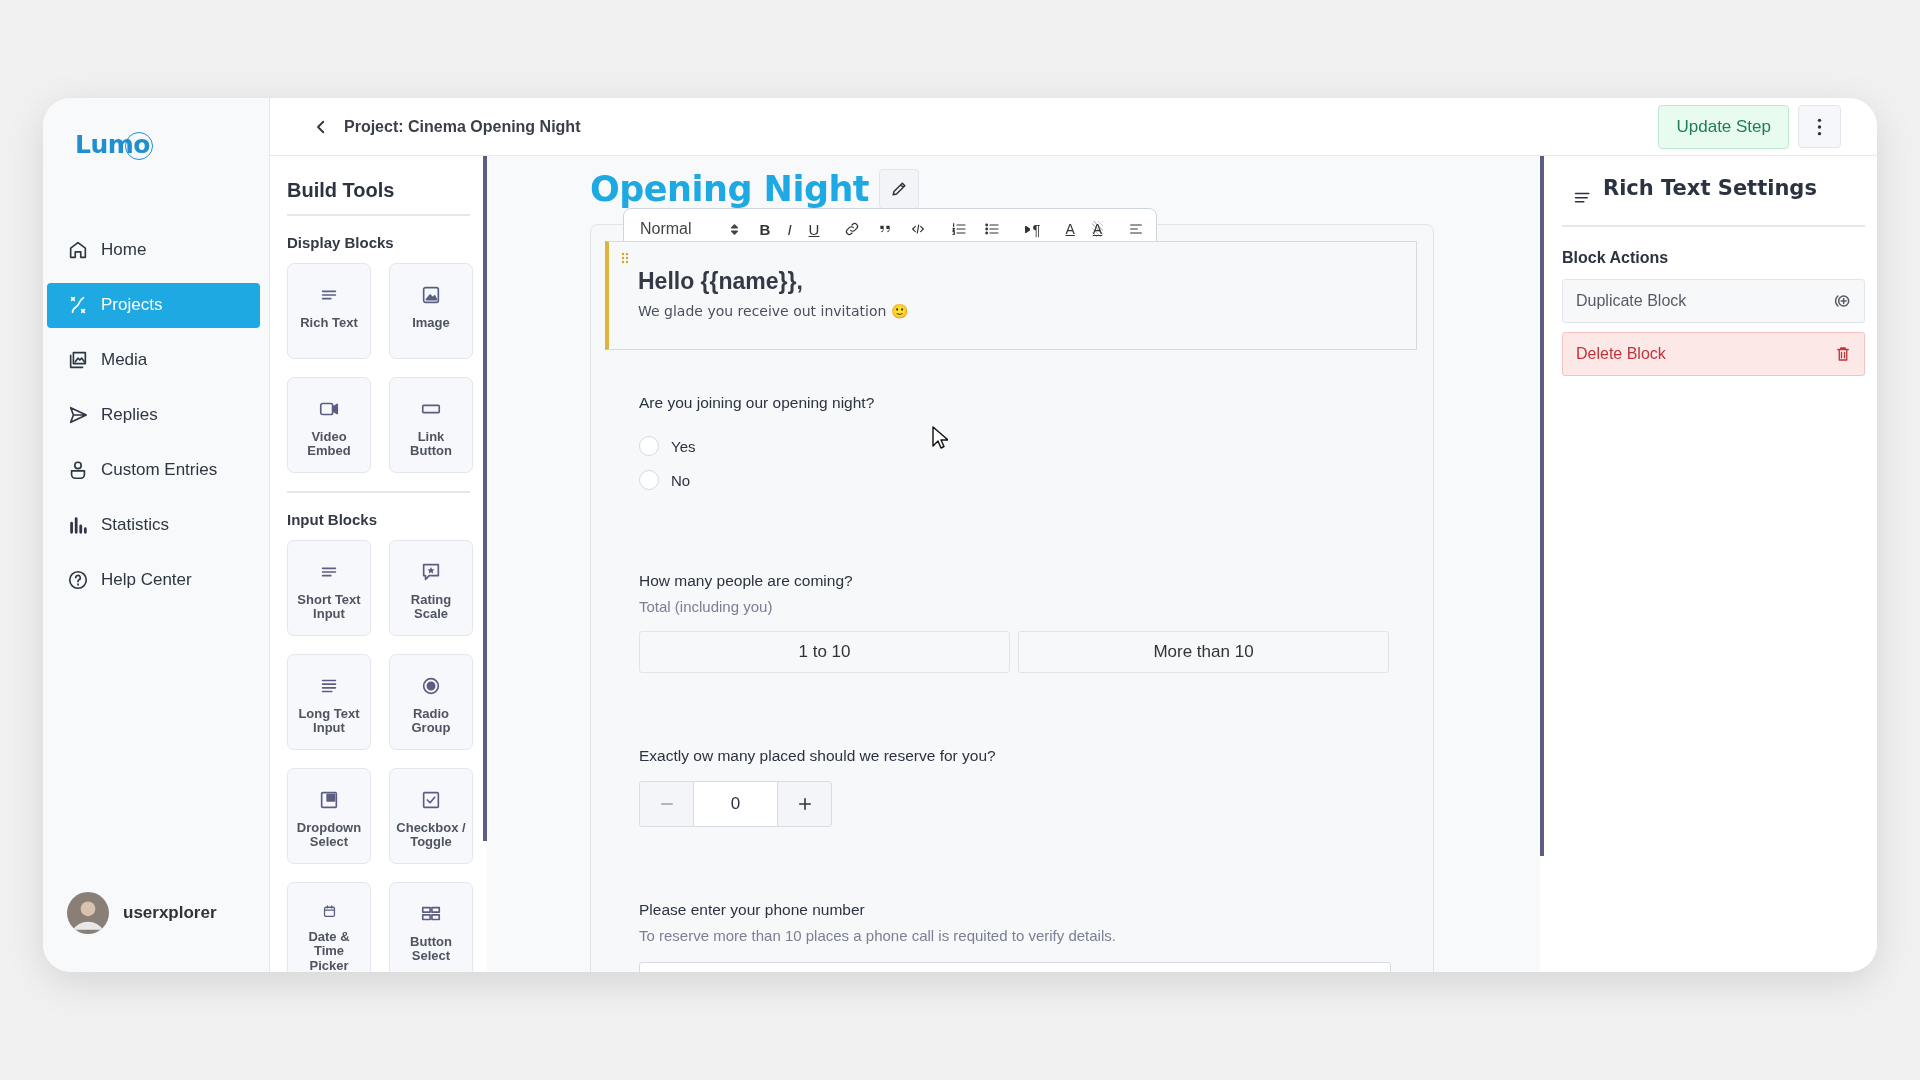 The width and height of the screenshot is (1920, 1080). I want to click on help-icon, so click(78, 580).